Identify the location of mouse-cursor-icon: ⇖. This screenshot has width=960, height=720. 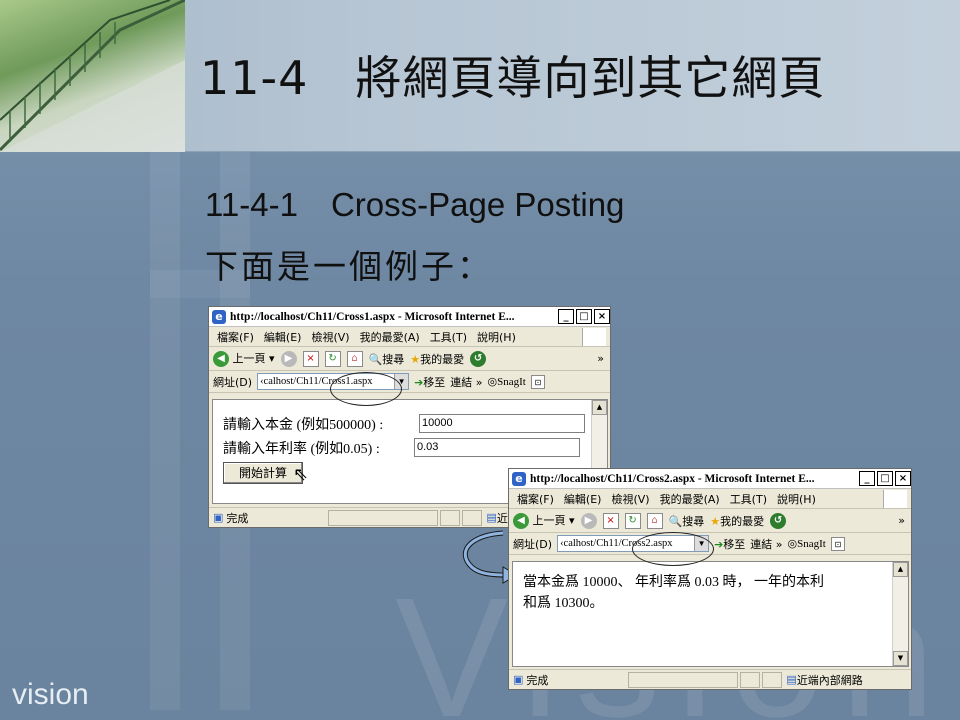
(301, 474).